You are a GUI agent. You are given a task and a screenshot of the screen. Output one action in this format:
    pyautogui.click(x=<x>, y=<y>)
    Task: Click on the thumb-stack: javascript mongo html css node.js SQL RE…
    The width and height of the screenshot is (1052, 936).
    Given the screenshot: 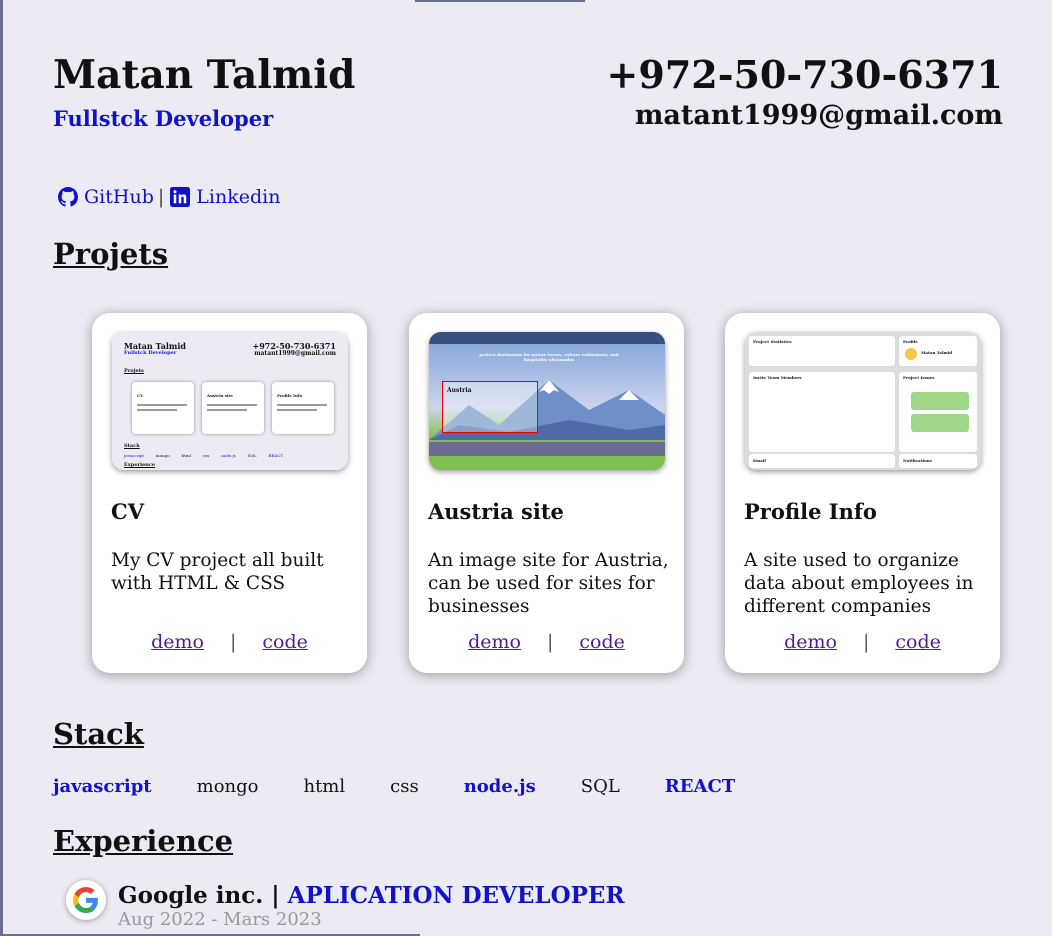 What is the action you would take?
    pyautogui.click(x=209, y=455)
    